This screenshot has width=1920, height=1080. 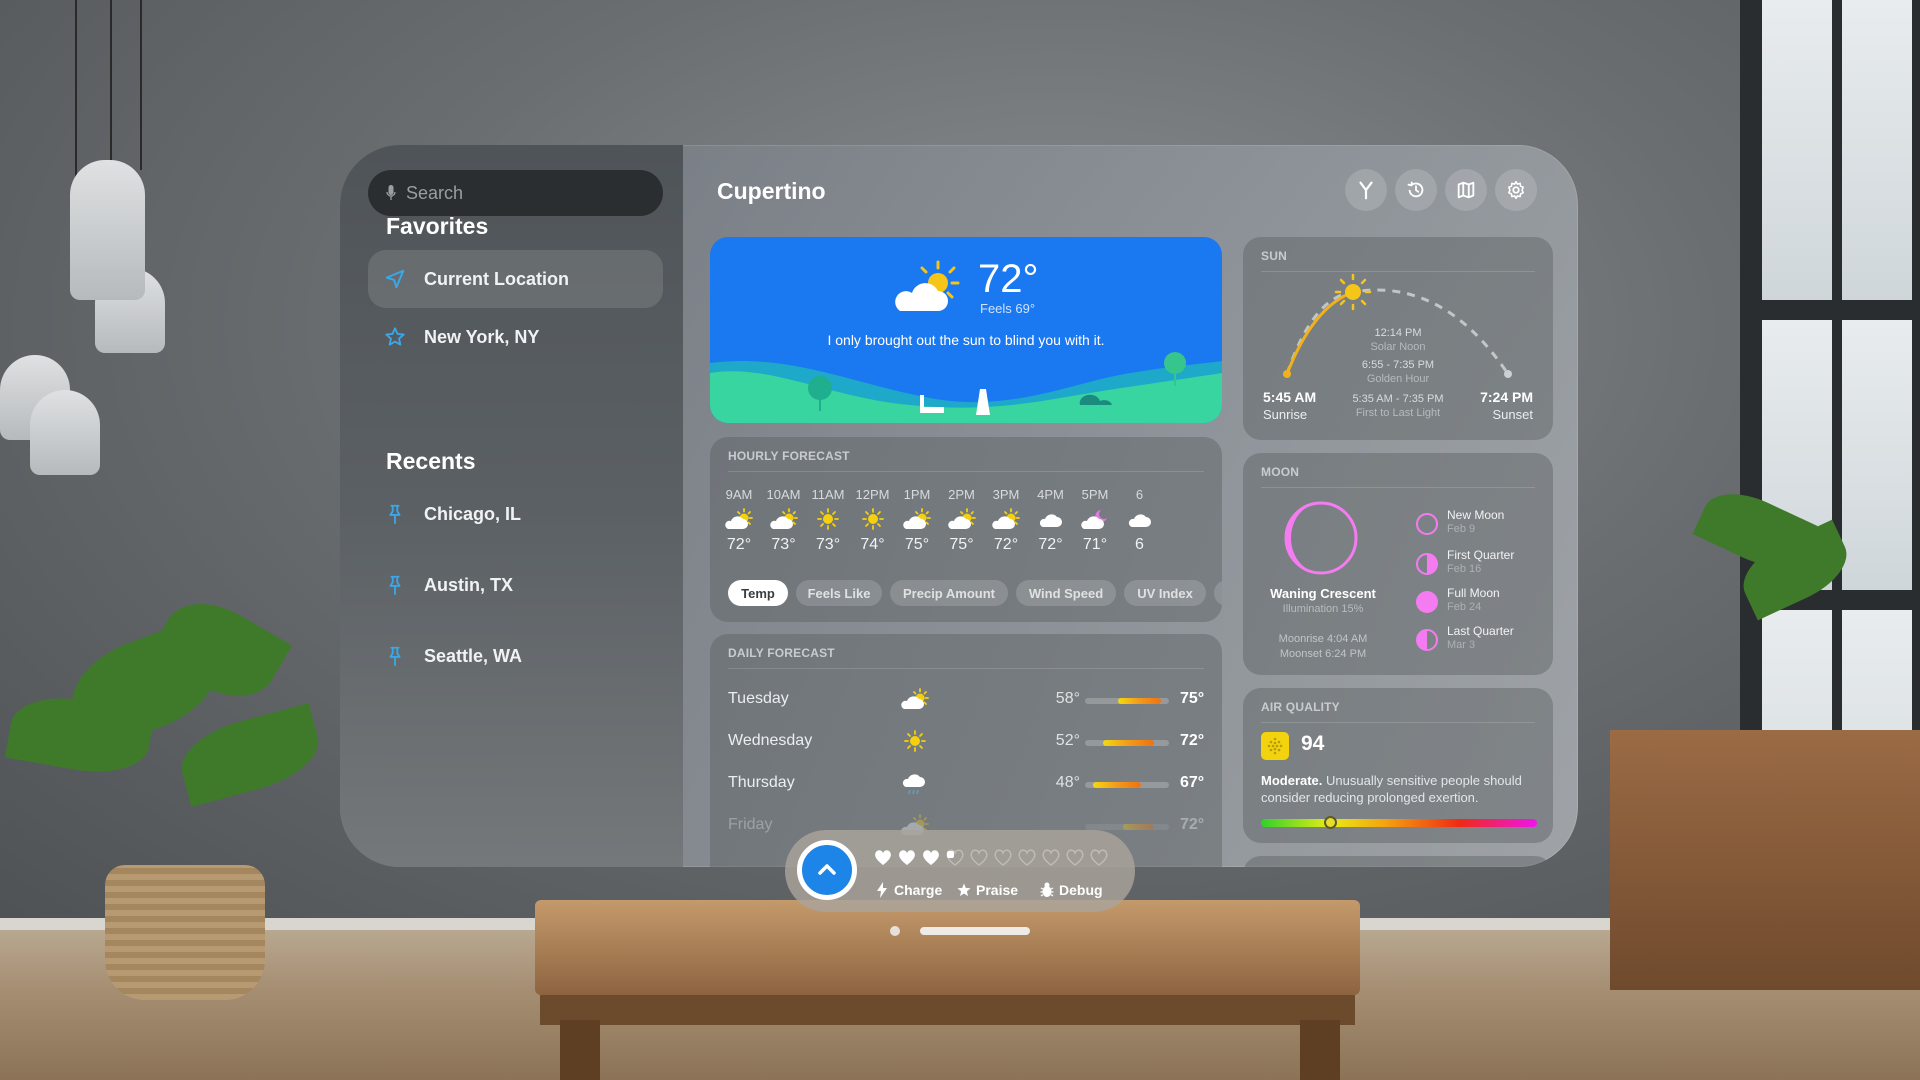 I want to click on settings-button, so click(x=1516, y=190).